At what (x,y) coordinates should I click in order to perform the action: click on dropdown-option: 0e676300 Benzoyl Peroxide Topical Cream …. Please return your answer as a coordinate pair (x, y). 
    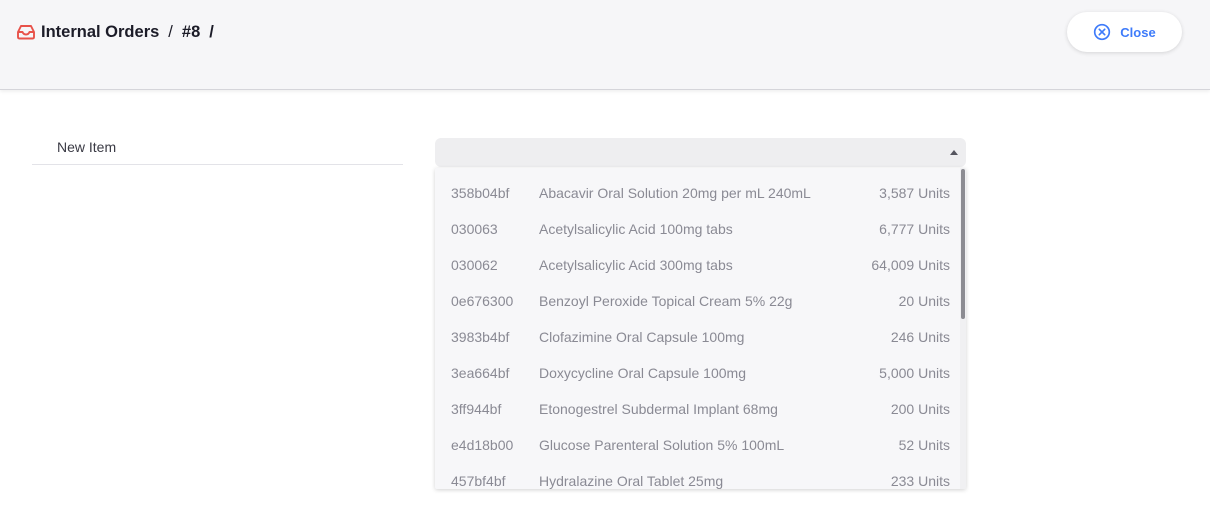
    Looking at the image, I should click on (697, 302).